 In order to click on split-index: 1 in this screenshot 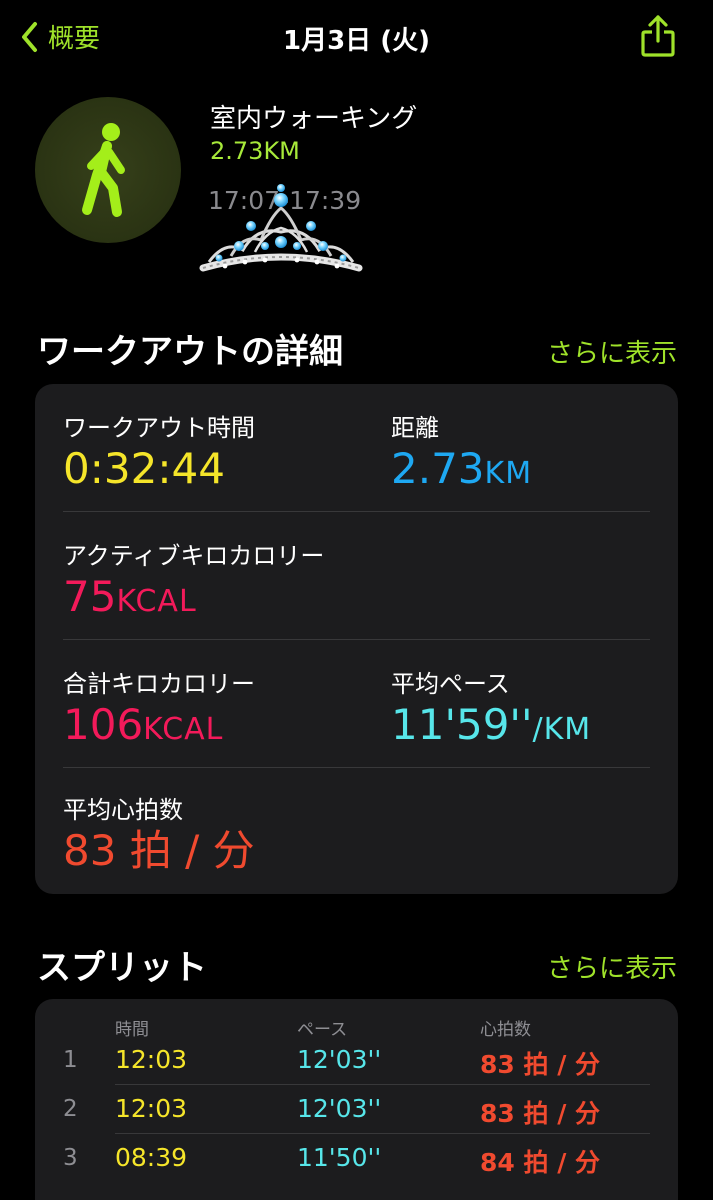, I will do `click(70, 1060)`.